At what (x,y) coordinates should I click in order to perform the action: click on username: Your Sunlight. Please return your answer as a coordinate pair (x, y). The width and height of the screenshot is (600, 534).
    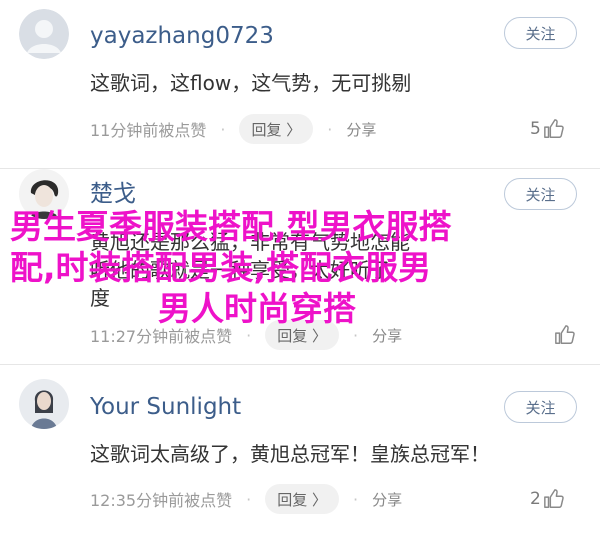
    Looking at the image, I should click on (165, 407).